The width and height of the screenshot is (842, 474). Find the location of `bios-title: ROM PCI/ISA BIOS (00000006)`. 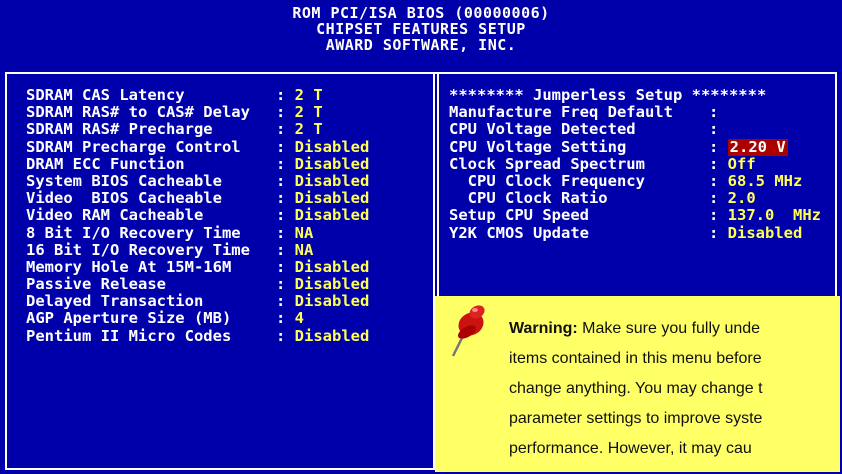

bios-title: ROM PCI/ISA BIOS (00000006) is located at coordinates (421, 13).